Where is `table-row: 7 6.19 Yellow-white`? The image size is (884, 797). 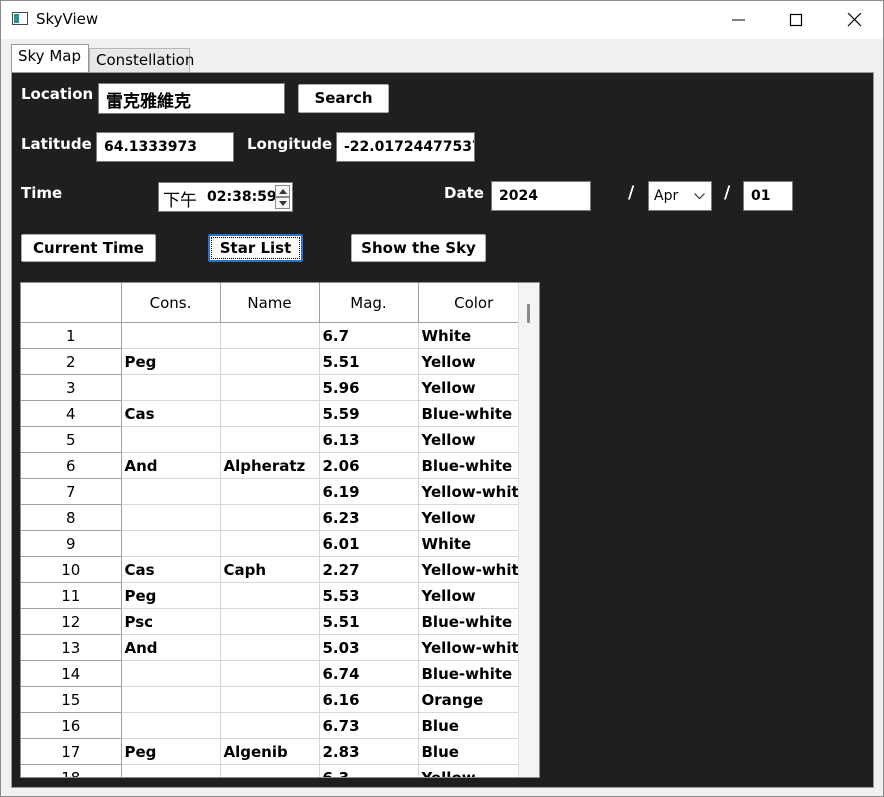 table-row: 7 6.19 Yellow-white is located at coordinates (275, 491).